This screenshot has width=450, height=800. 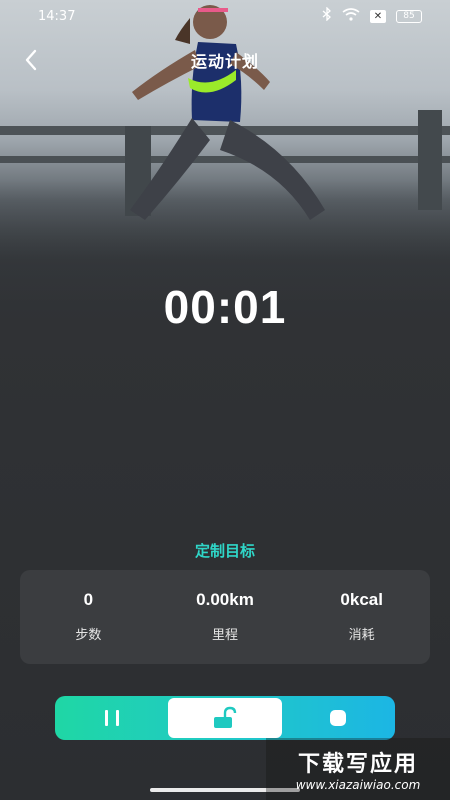 I want to click on distance-label: 里程, so click(x=225, y=635).